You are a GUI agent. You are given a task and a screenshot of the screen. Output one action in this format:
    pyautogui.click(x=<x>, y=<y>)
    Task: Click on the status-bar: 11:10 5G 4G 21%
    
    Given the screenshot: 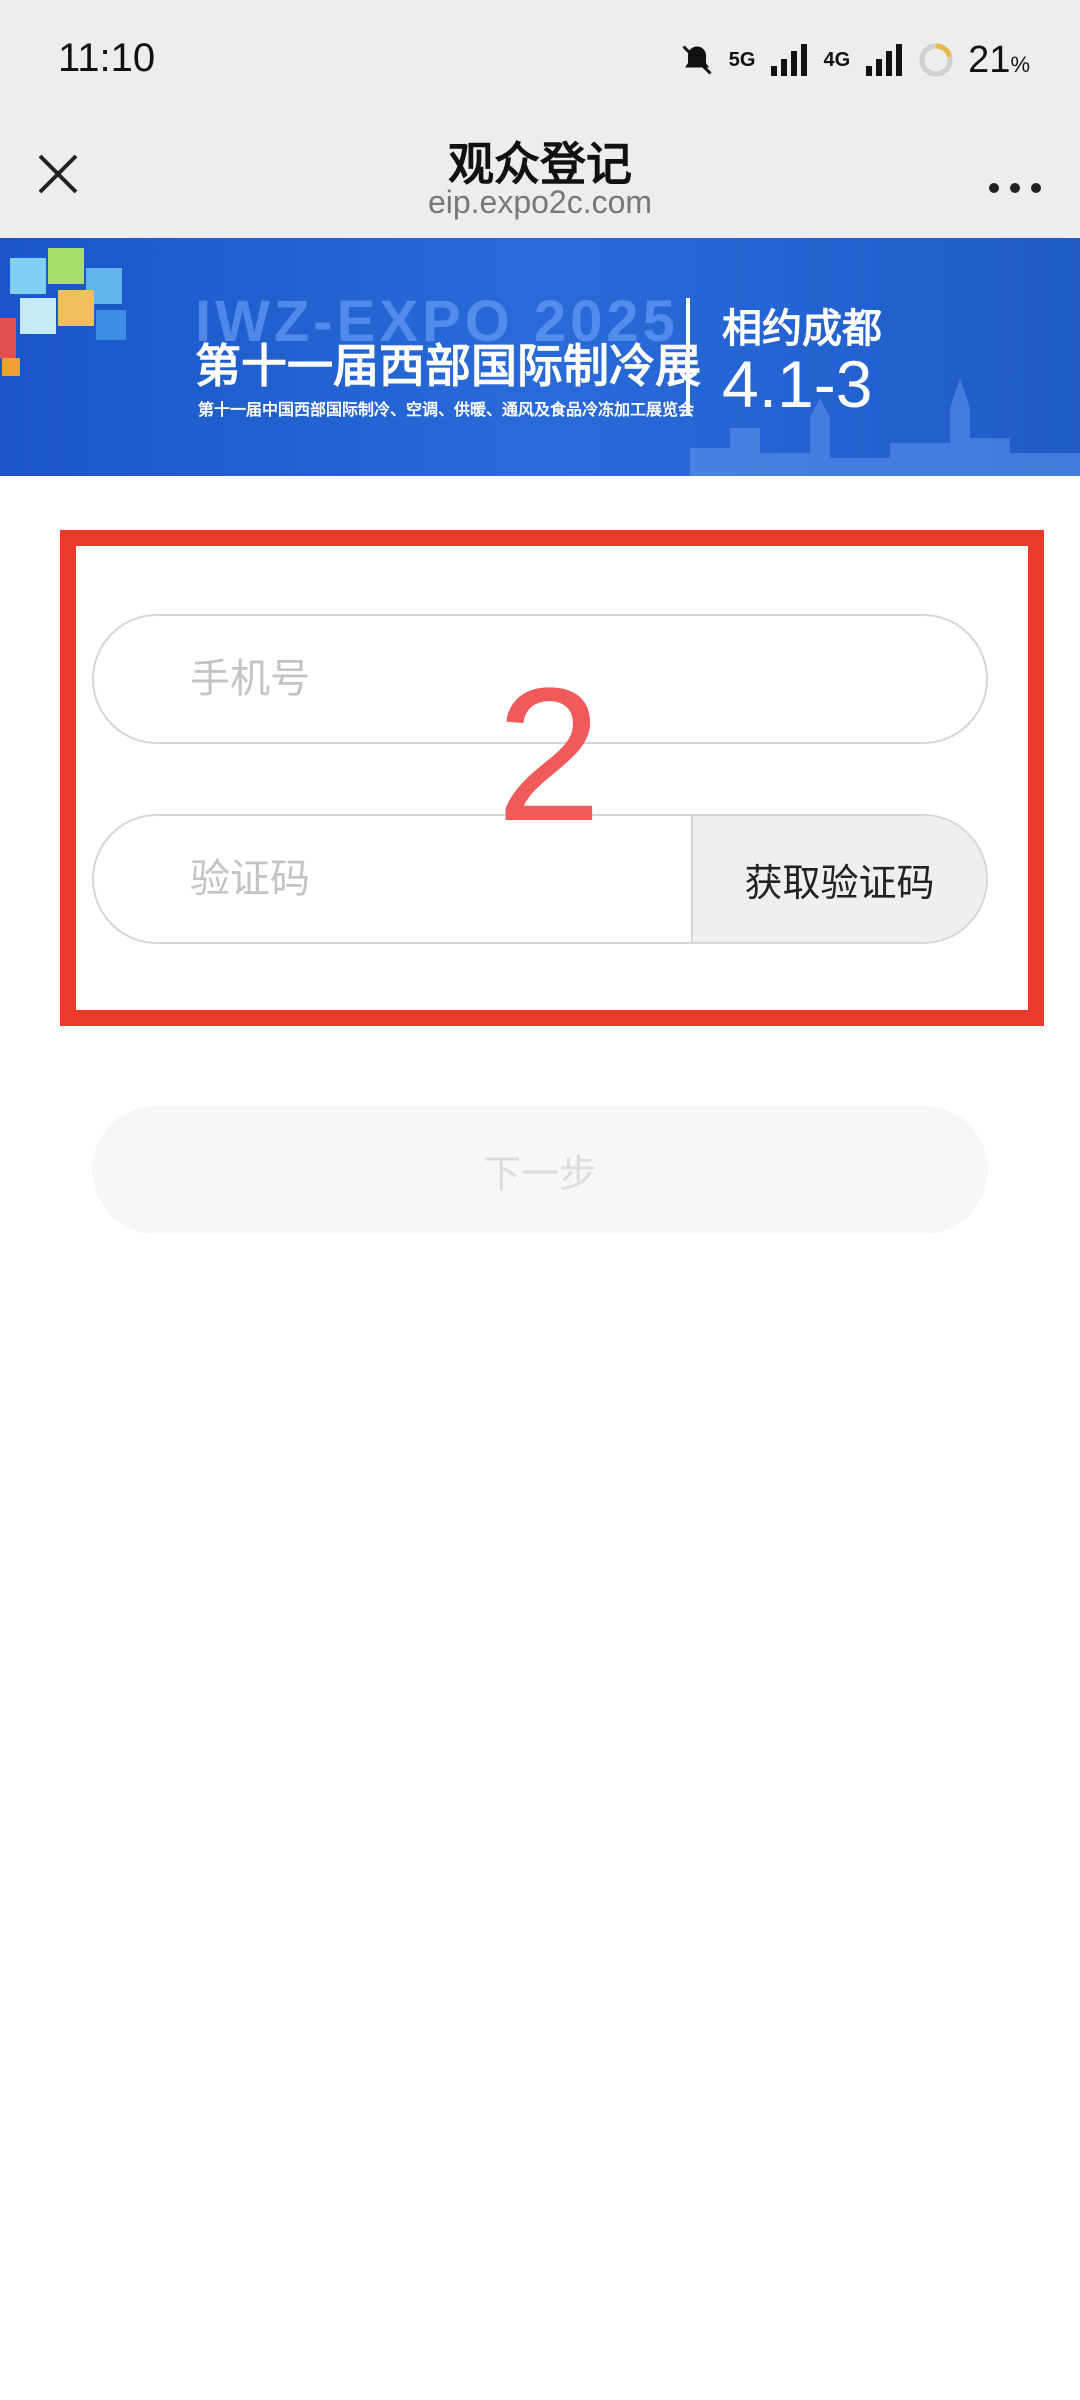 What is the action you would take?
    pyautogui.click(x=540, y=64)
    